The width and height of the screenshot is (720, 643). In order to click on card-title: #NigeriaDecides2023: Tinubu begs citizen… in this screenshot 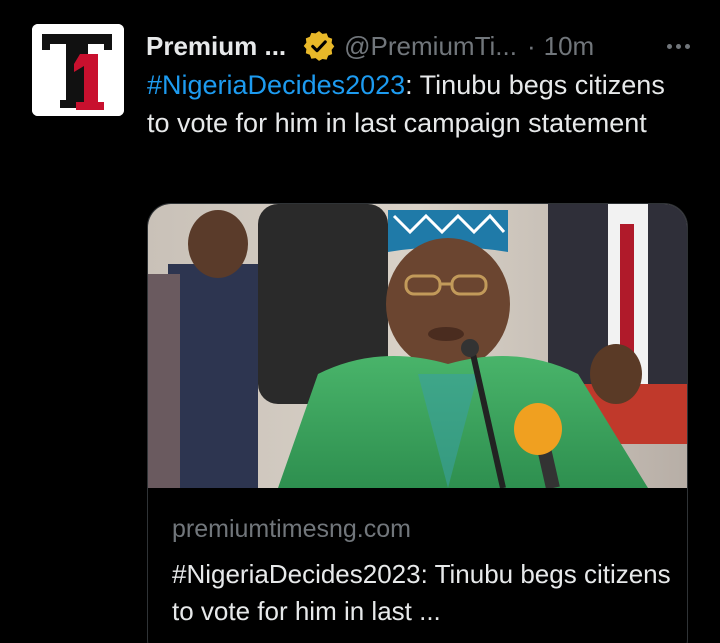, I will do `click(422, 593)`.